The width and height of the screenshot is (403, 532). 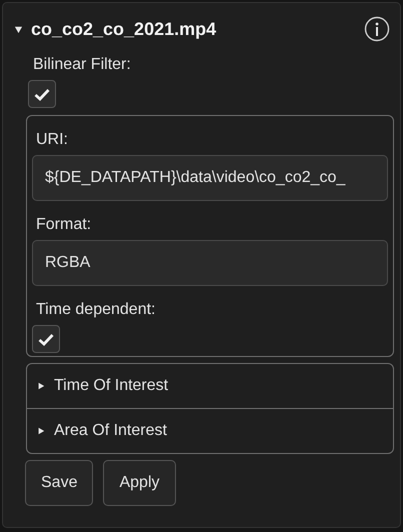 I want to click on collapsible-section: Time Of Interest, so click(x=210, y=386).